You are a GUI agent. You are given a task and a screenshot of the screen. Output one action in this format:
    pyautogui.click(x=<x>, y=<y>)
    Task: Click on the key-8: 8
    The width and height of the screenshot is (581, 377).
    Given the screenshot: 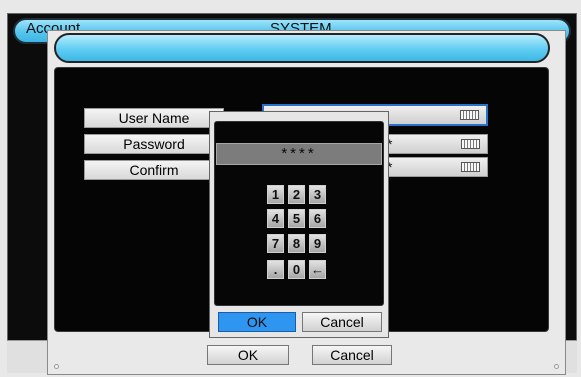 What is the action you would take?
    pyautogui.click(x=296, y=243)
    